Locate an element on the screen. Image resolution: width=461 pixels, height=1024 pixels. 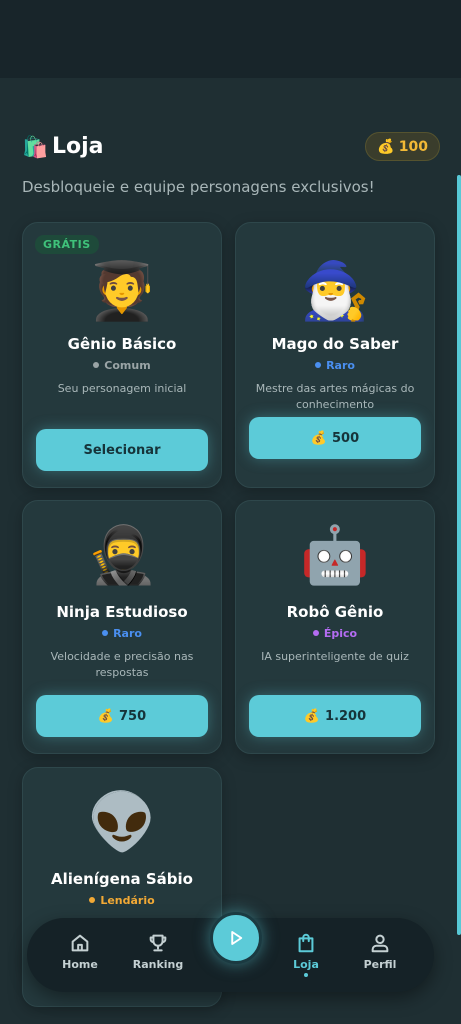
home-icon is located at coordinates (80, 943).